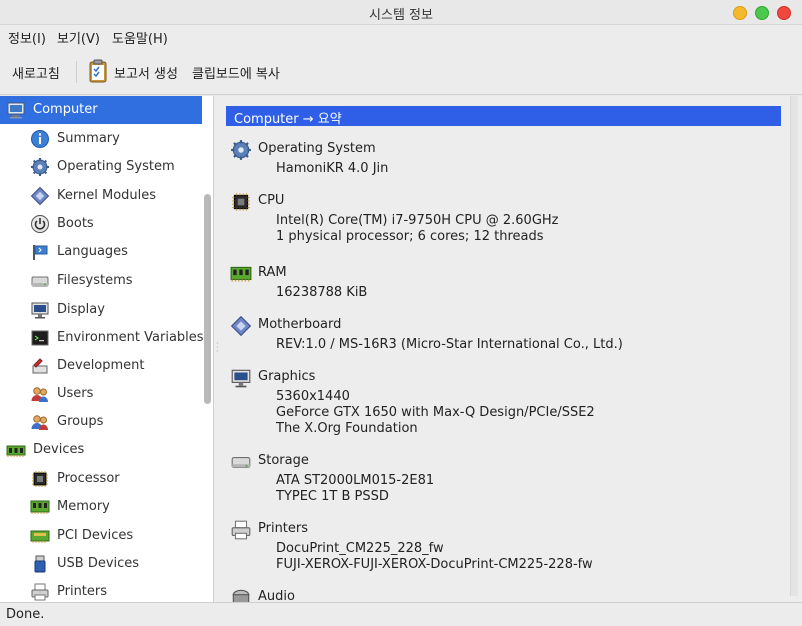 This screenshot has height=626, width=802. What do you see at coordinates (272, 272) in the screenshot?
I see `section-title: RAM` at bounding box center [272, 272].